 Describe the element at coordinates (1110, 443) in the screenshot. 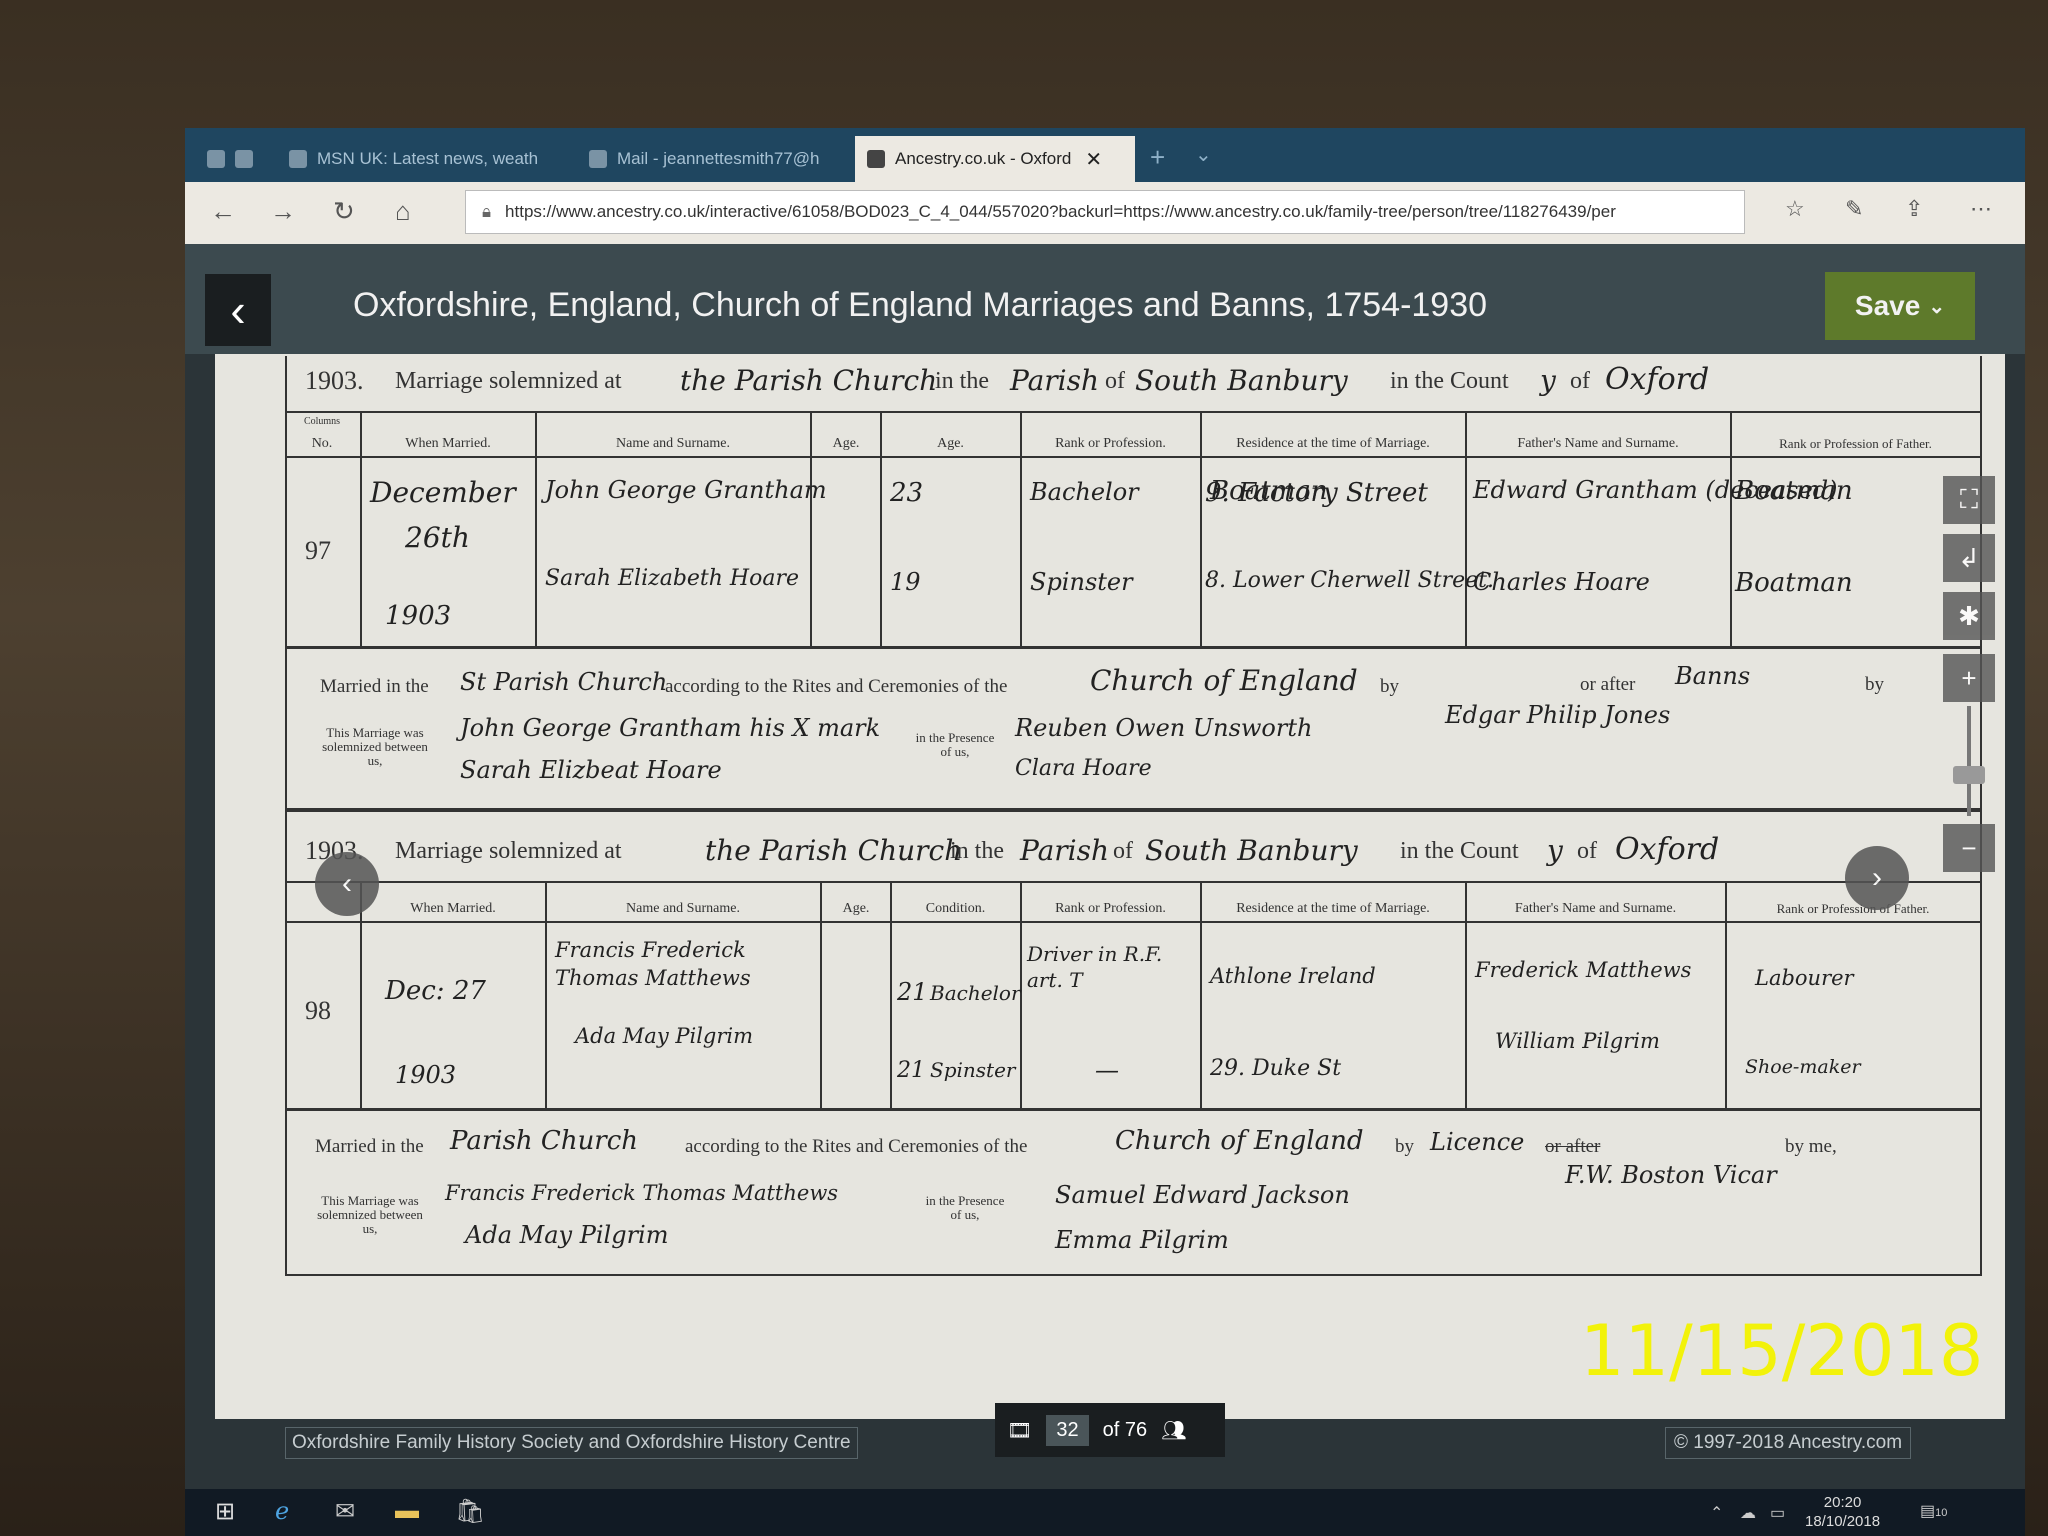

I see `col-header-rank: Rank or Profession.` at that location.